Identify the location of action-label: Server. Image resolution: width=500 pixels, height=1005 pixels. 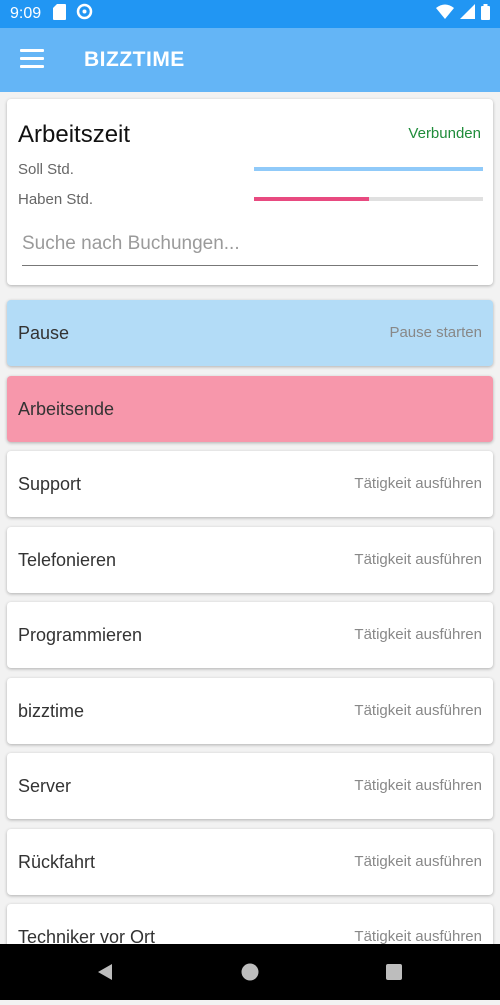
(45, 786).